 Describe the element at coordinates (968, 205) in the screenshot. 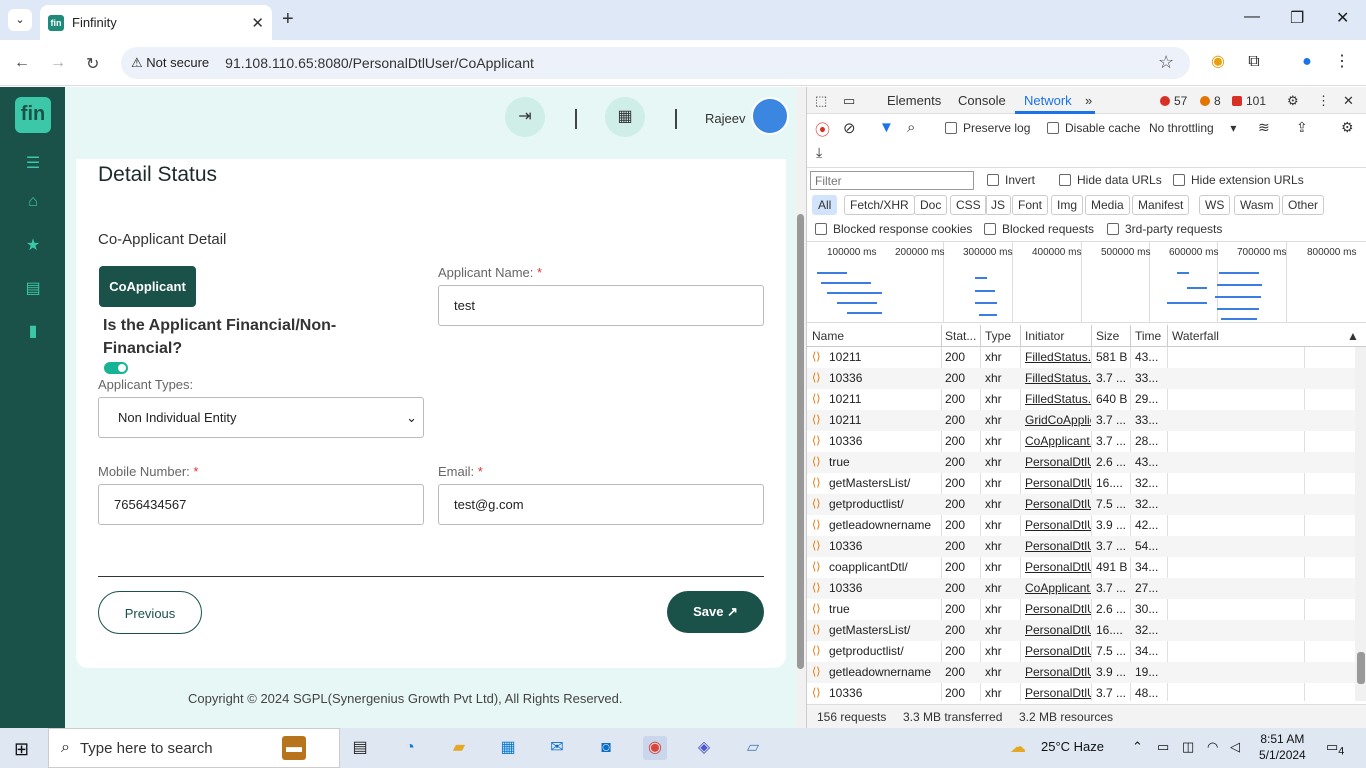

I see `filter-css: CSS` at that location.